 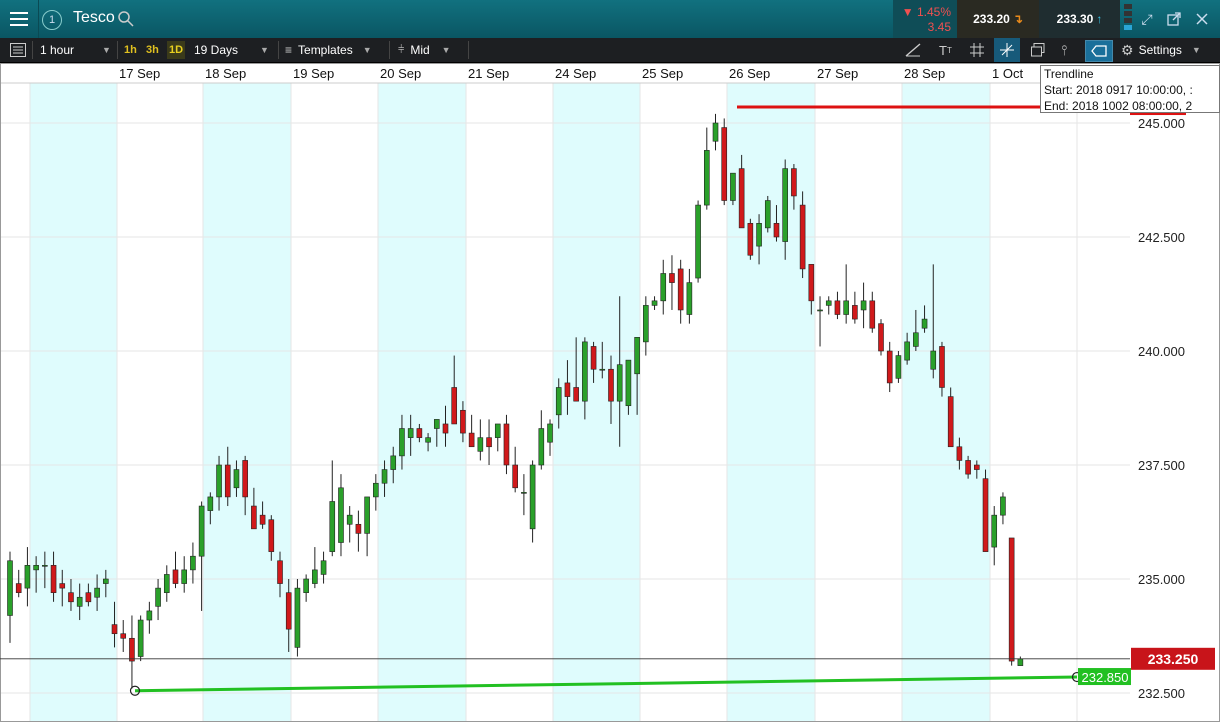 I want to click on draw-line-icon, so click(x=913, y=50).